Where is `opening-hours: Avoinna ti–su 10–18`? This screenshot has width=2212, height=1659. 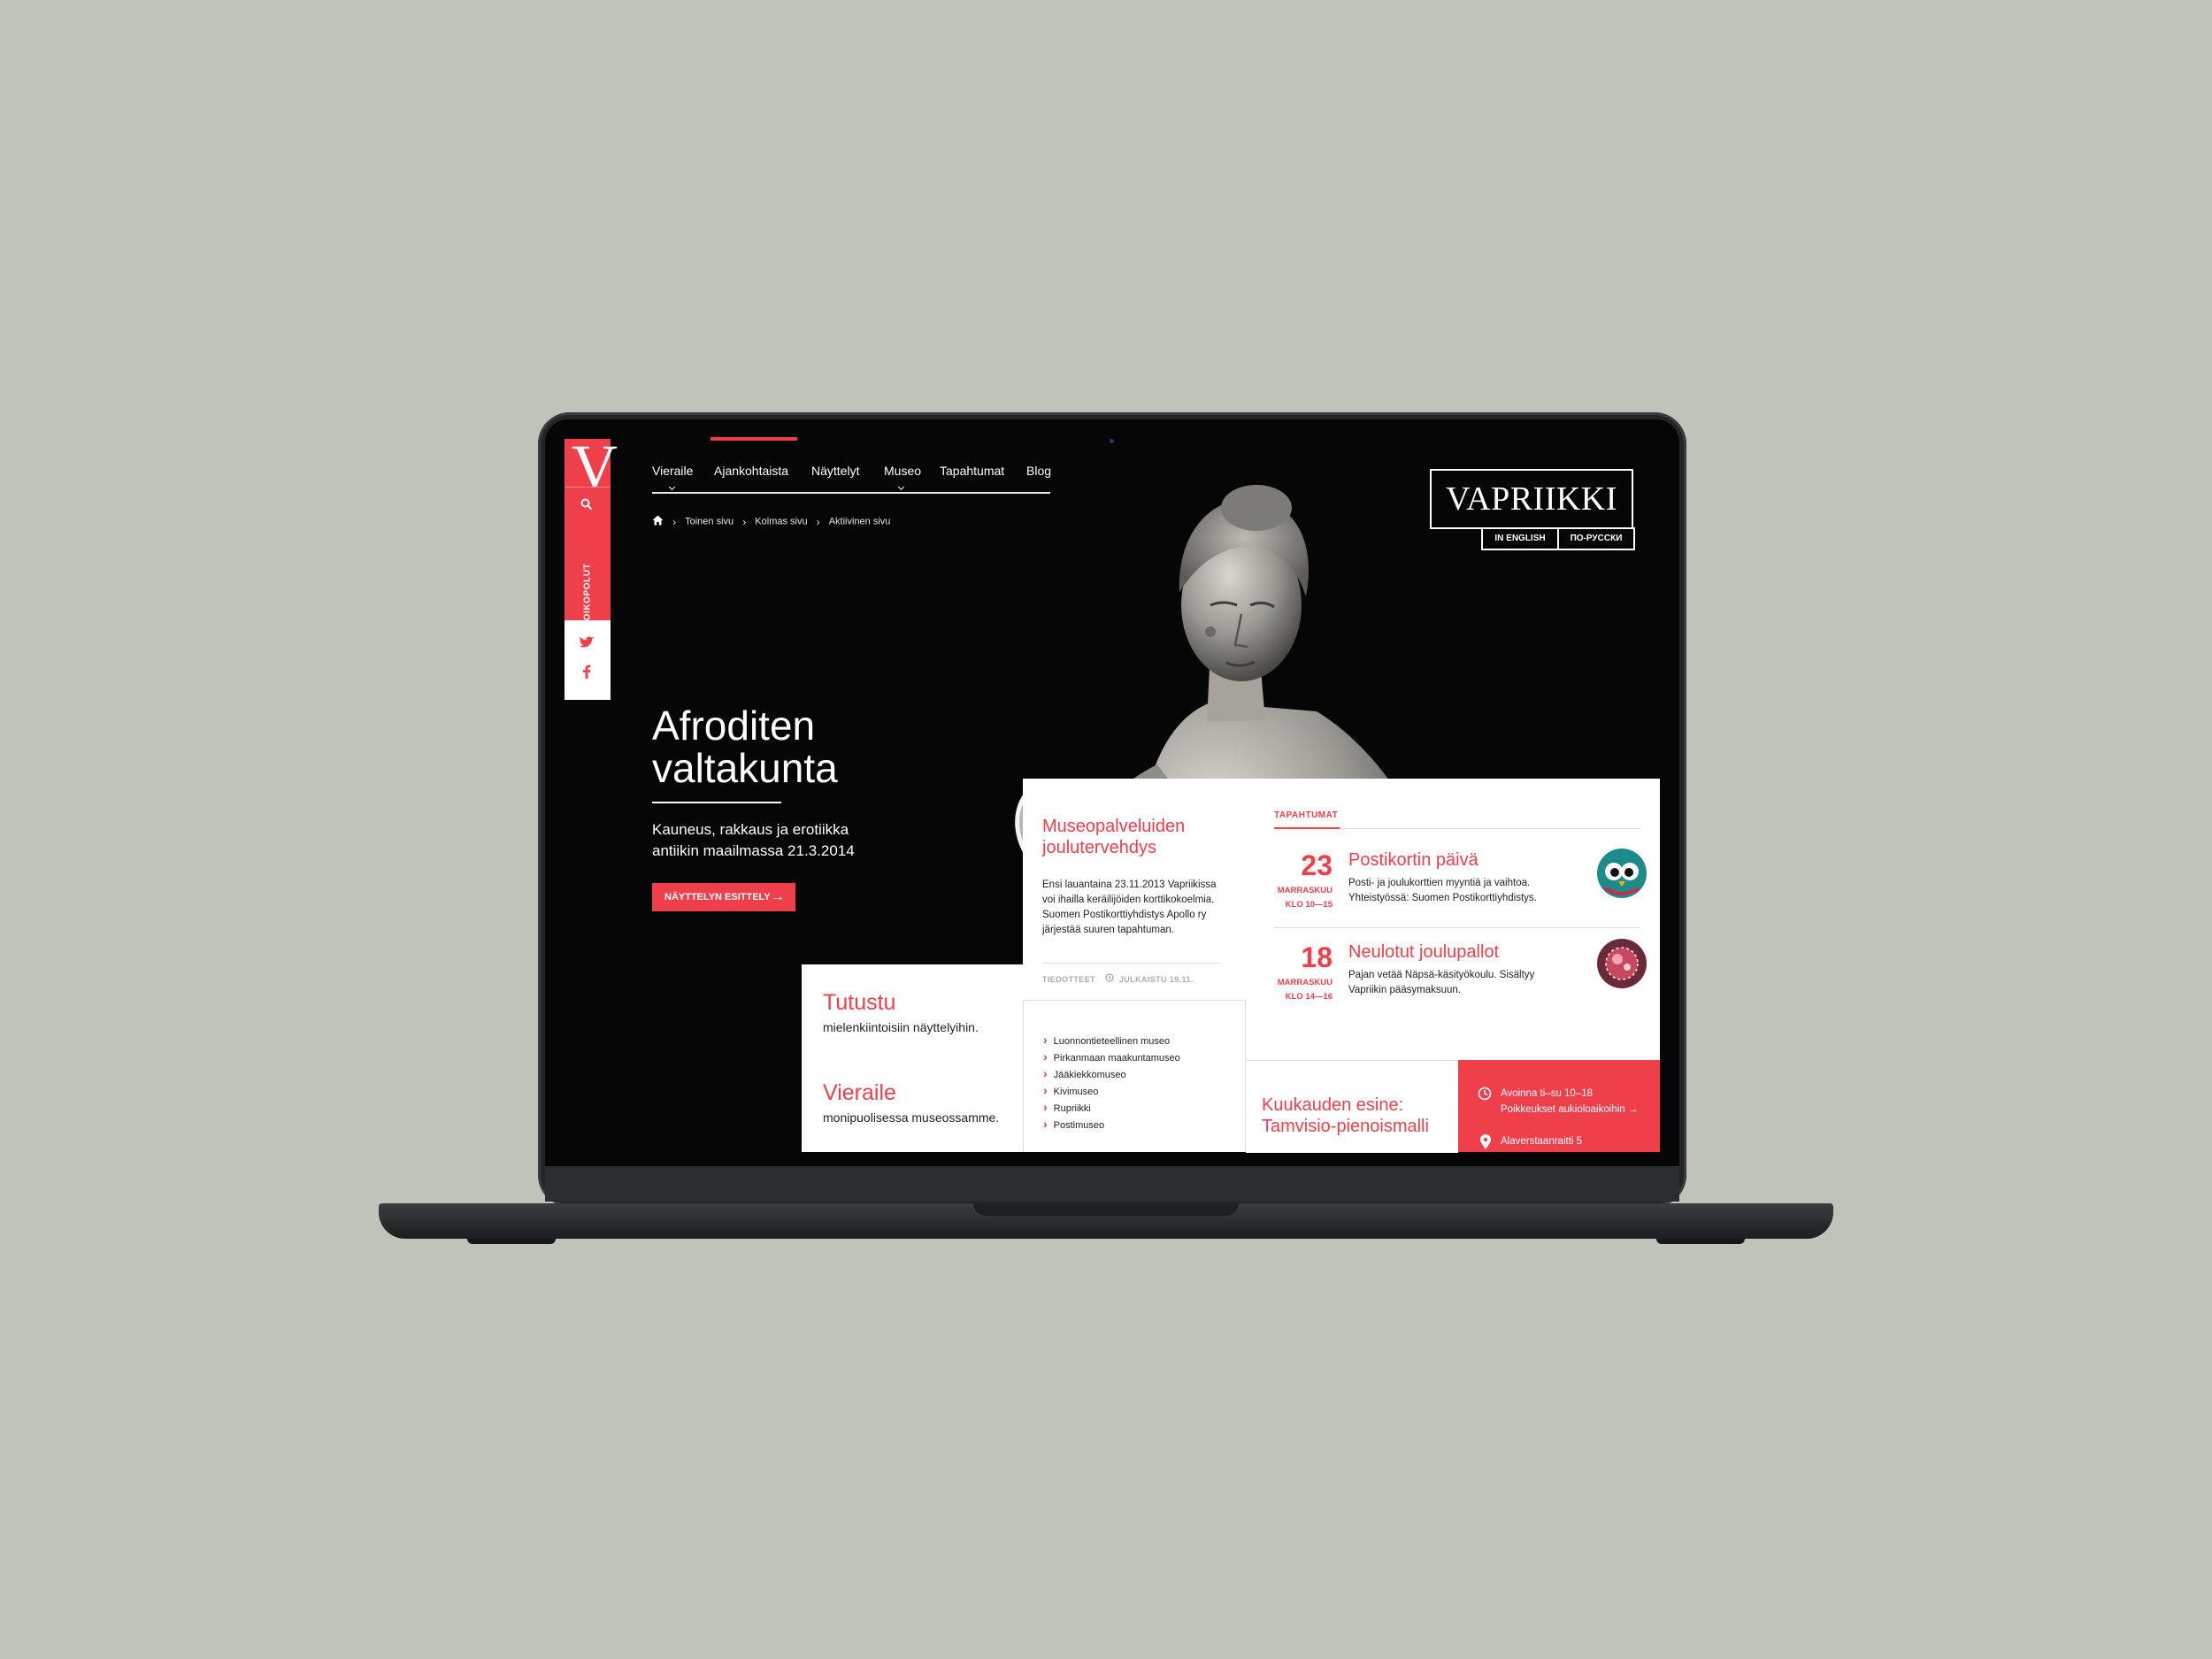 opening-hours: Avoinna ti–su 10–18 is located at coordinates (1547, 1093).